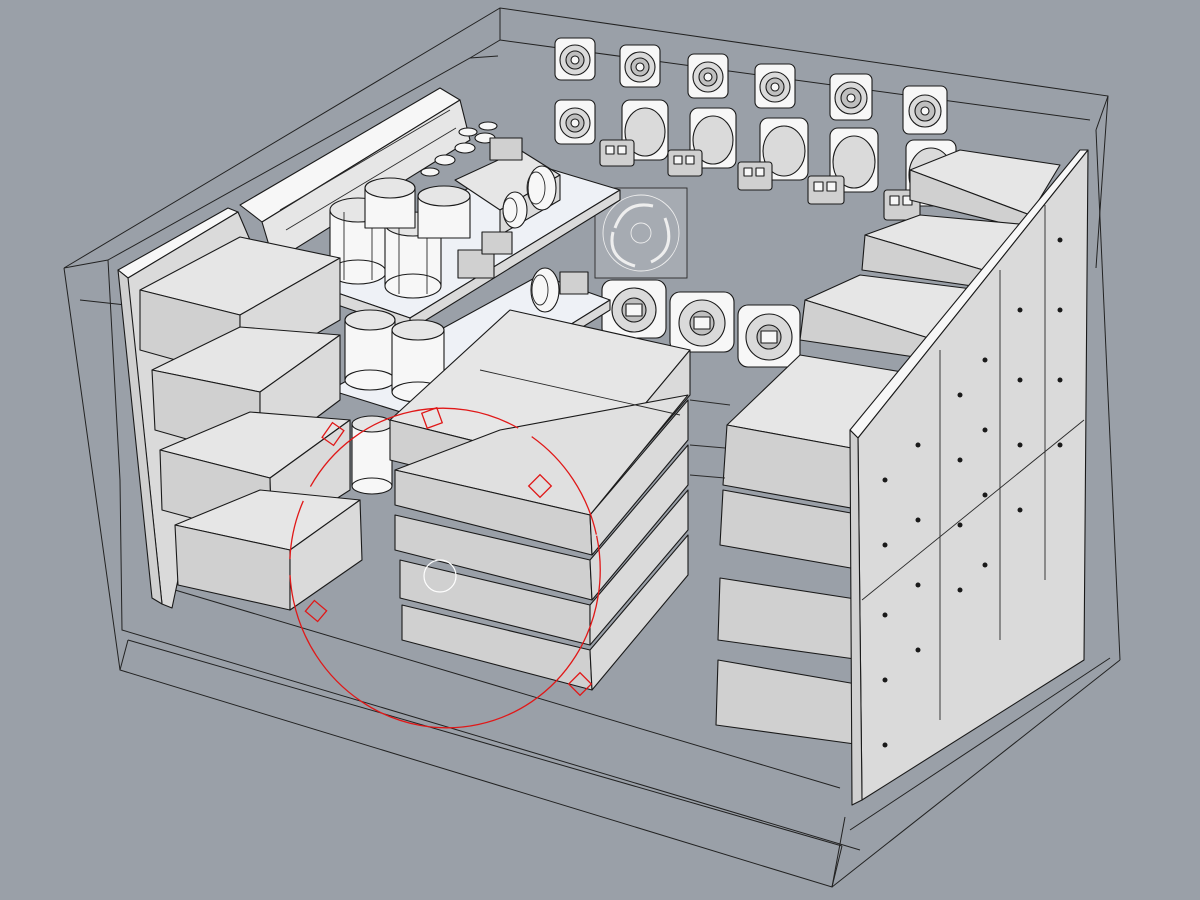 Image resolution: width=1200 pixels, height=900 pixels. Describe the element at coordinates (751, 86) in the screenshot. I see `connector-row-top` at that location.